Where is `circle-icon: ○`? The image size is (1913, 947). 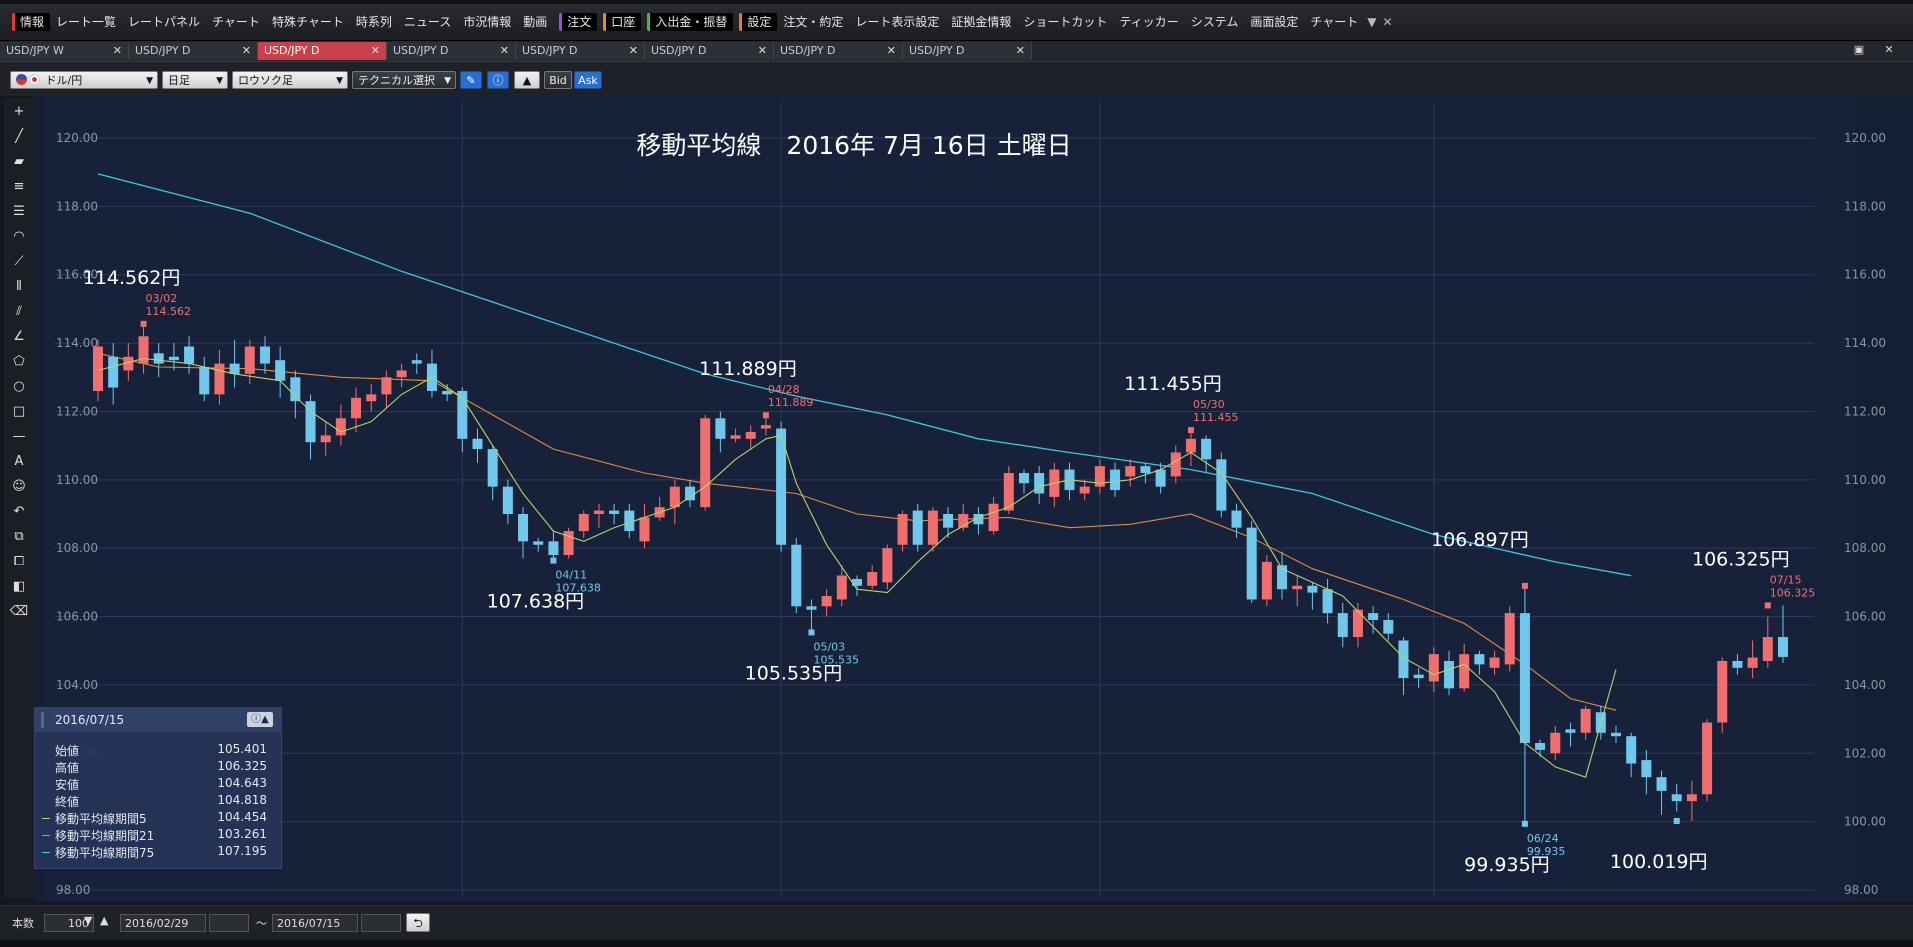 circle-icon: ○ is located at coordinates (19, 387).